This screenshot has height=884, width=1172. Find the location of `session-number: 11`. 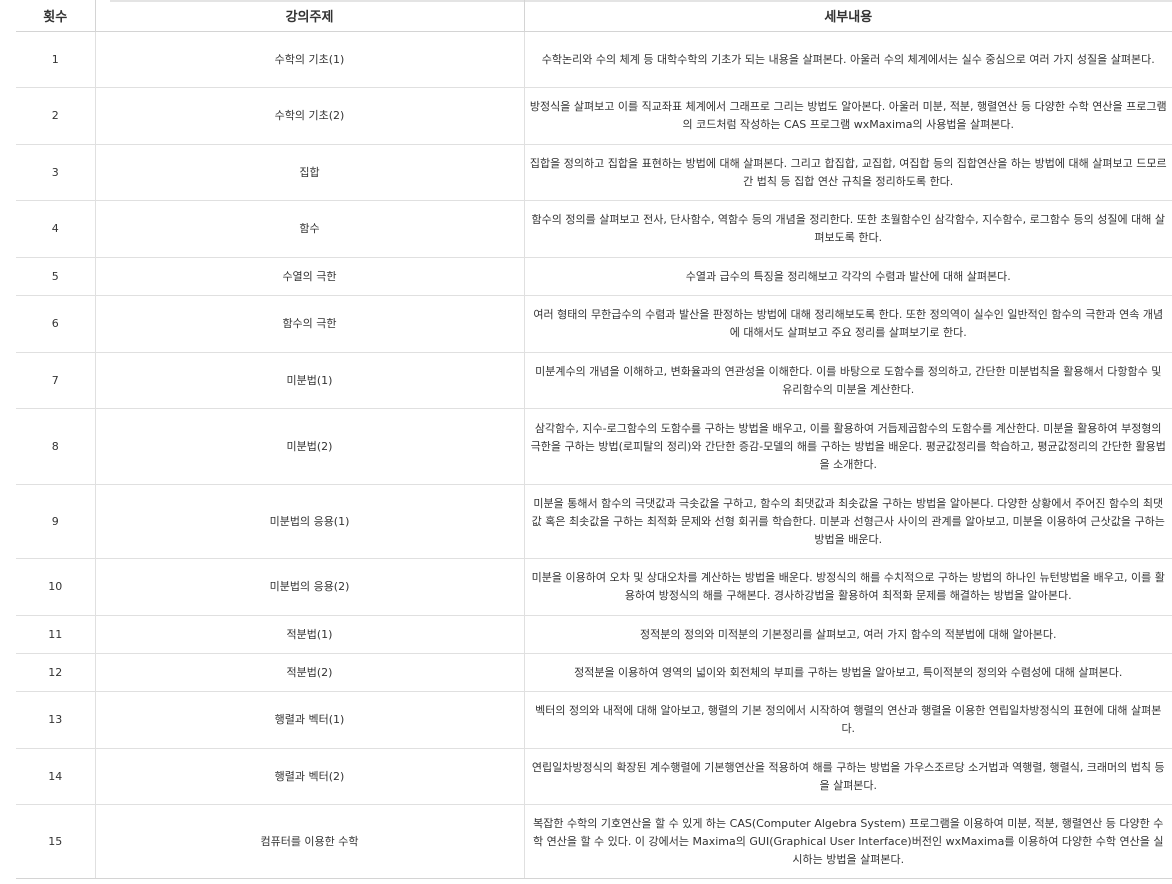

session-number: 11 is located at coordinates (55, 634).